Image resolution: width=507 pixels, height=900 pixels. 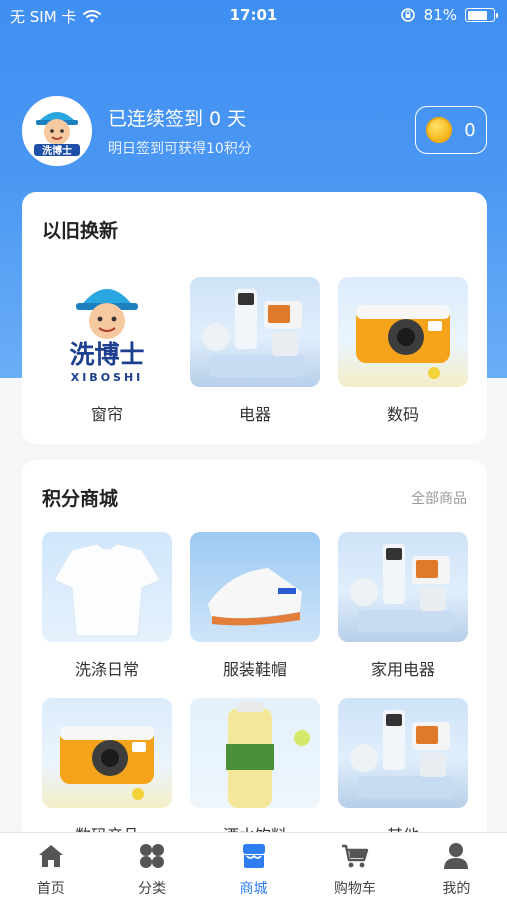 I want to click on checkin-subtitle: 明日签到可获得10积分, so click(x=180, y=149).